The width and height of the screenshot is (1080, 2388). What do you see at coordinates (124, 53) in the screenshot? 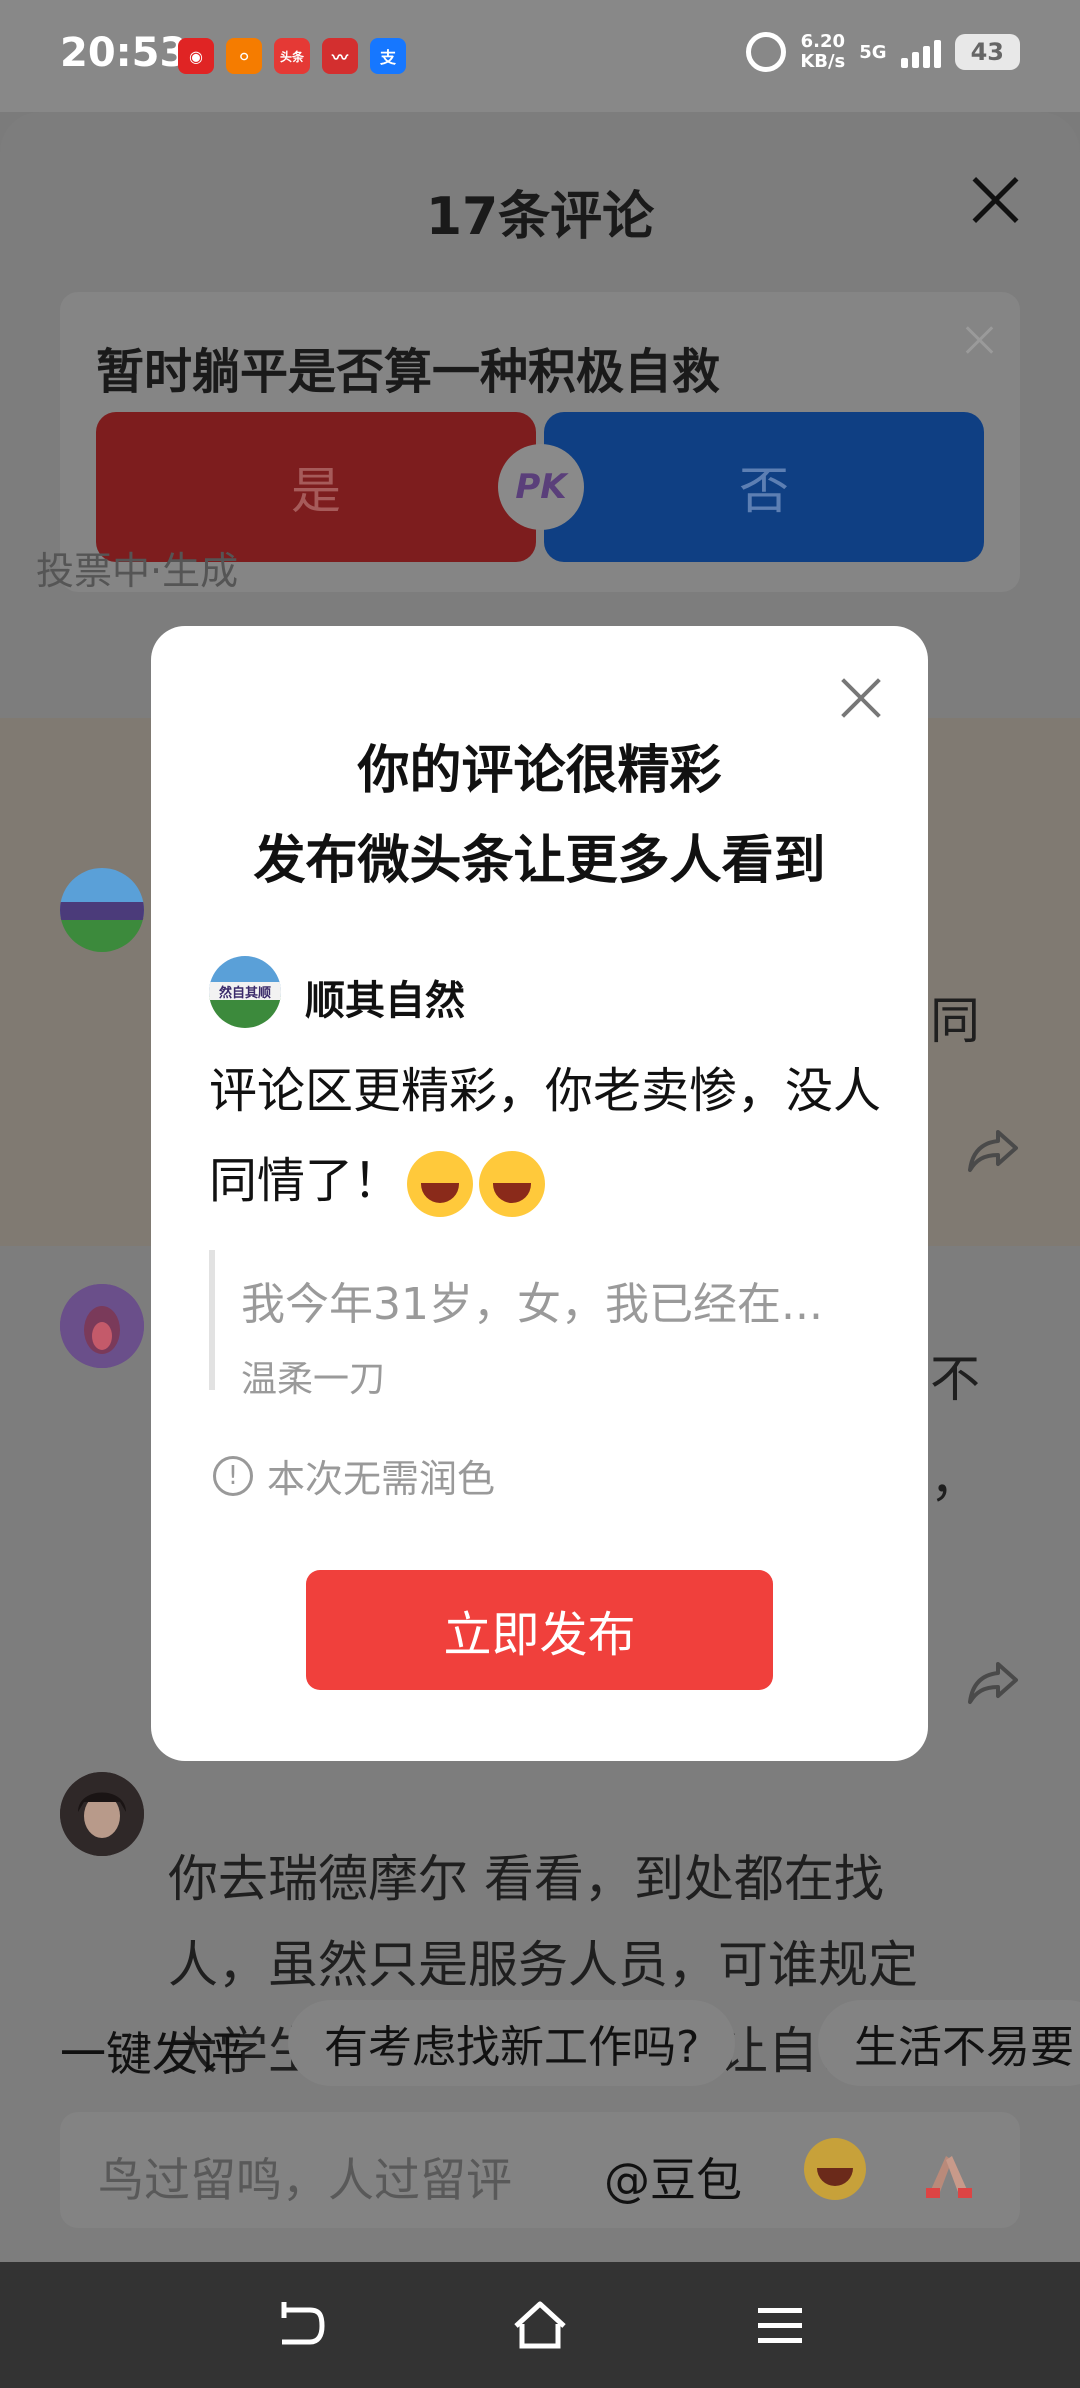
I see `status-time: 20:53` at bounding box center [124, 53].